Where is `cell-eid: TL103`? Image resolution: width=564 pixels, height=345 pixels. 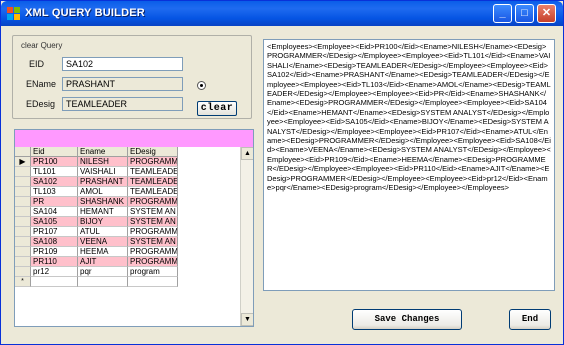
cell-eid: TL103 is located at coordinates (54, 192).